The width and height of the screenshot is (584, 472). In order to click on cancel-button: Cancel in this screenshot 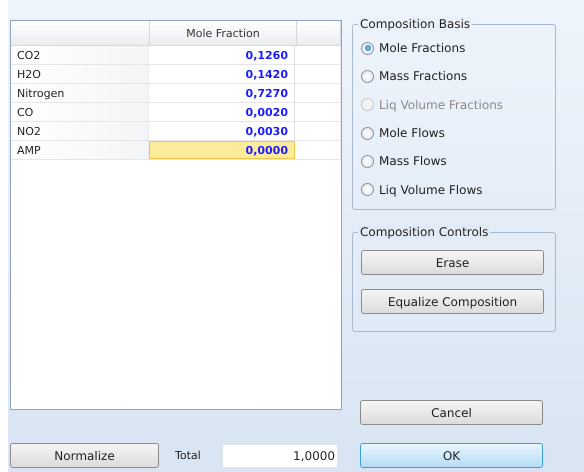, I will do `click(451, 412)`.